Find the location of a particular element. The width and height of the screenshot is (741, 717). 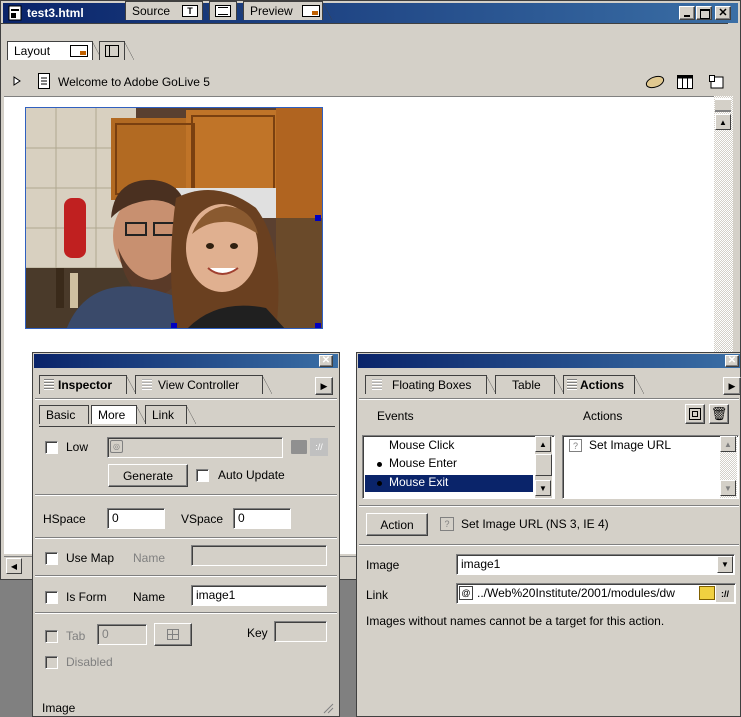

chevron-down-icon: ▼ is located at coordinates (725, 564).